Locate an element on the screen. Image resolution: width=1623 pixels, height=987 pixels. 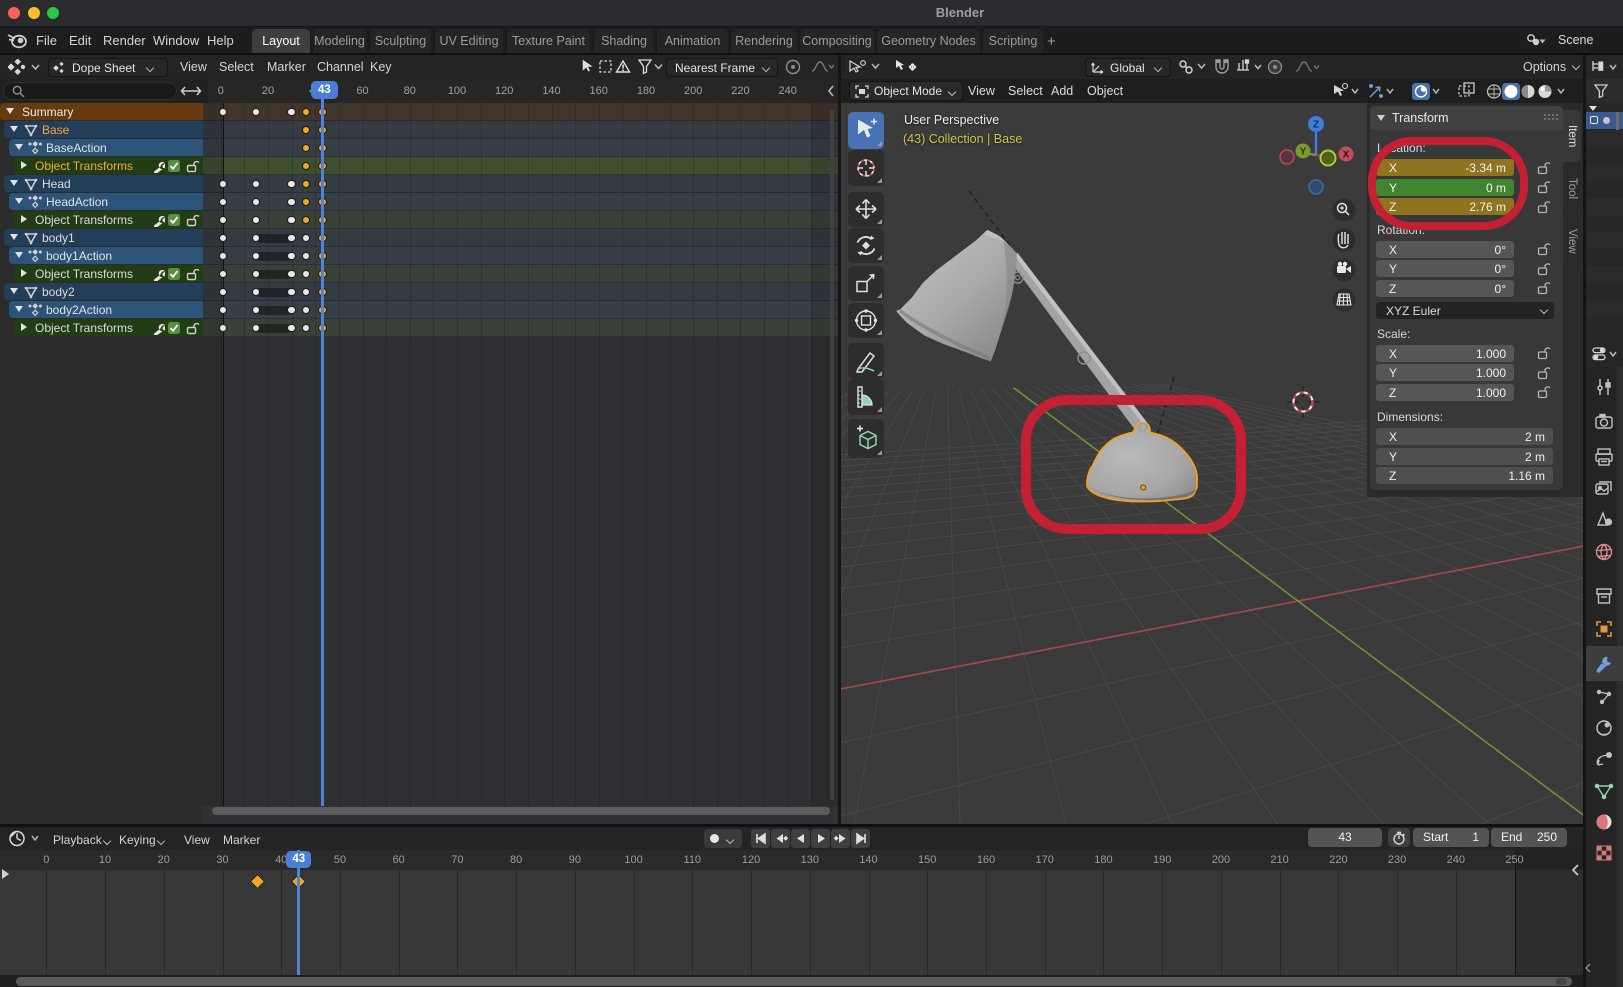
svg-text: Z is located at coordinates (1316, 125).